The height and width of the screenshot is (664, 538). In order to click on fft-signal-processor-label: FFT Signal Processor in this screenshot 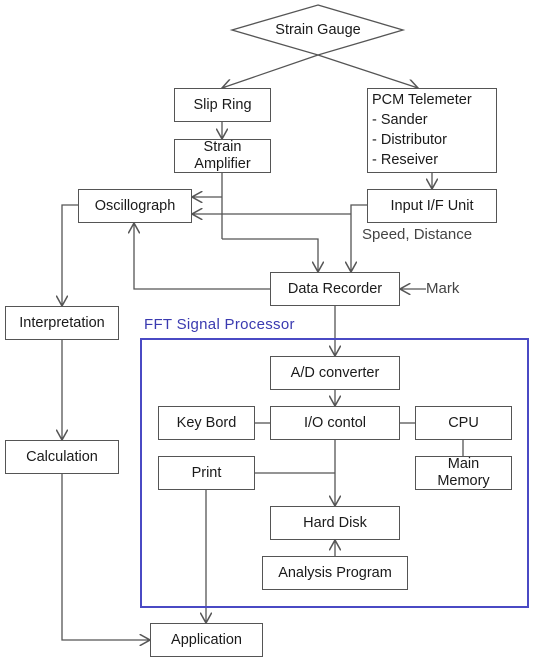, I will do `click(219, 324)`.